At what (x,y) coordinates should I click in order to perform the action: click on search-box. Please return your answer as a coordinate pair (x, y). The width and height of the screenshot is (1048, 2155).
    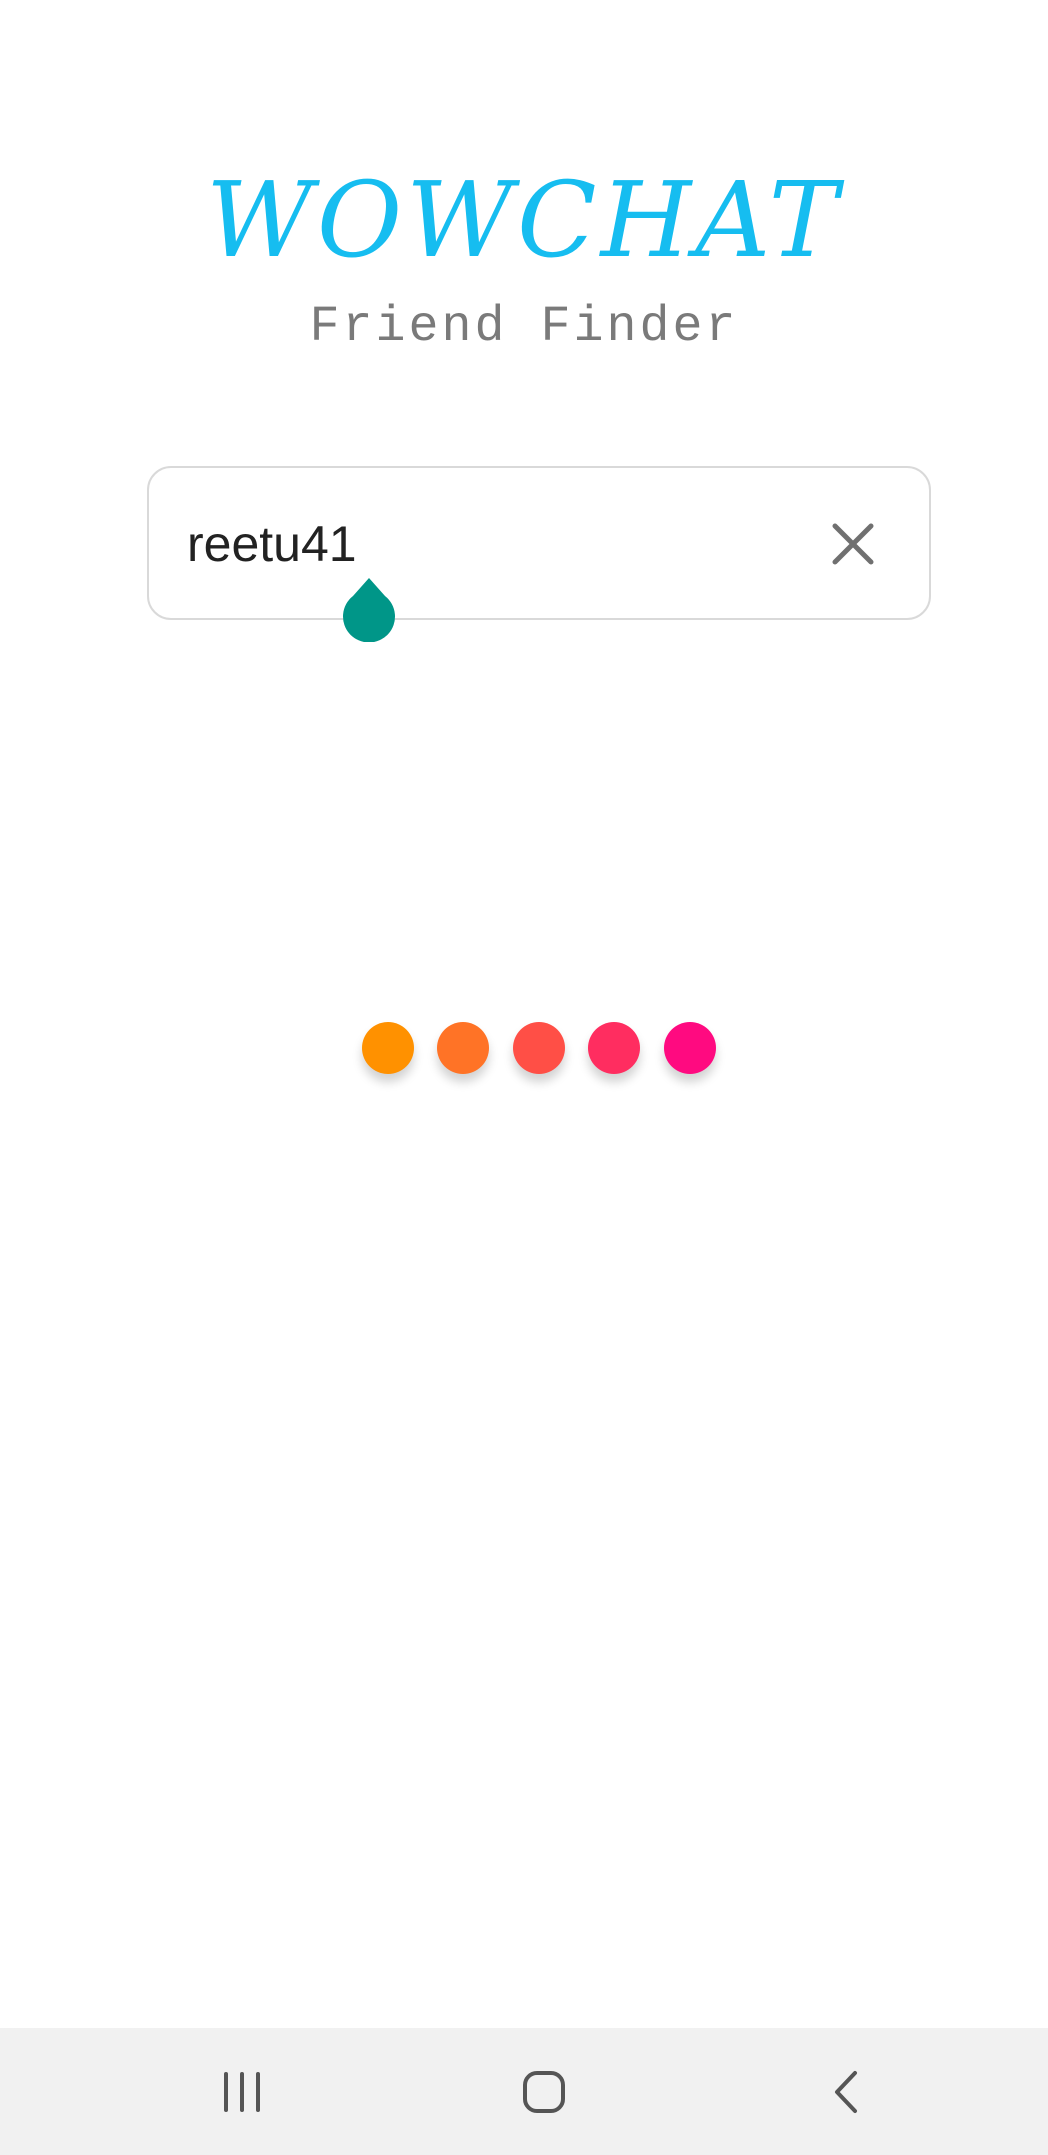
    Looking at the image, I should click on (539, 554).